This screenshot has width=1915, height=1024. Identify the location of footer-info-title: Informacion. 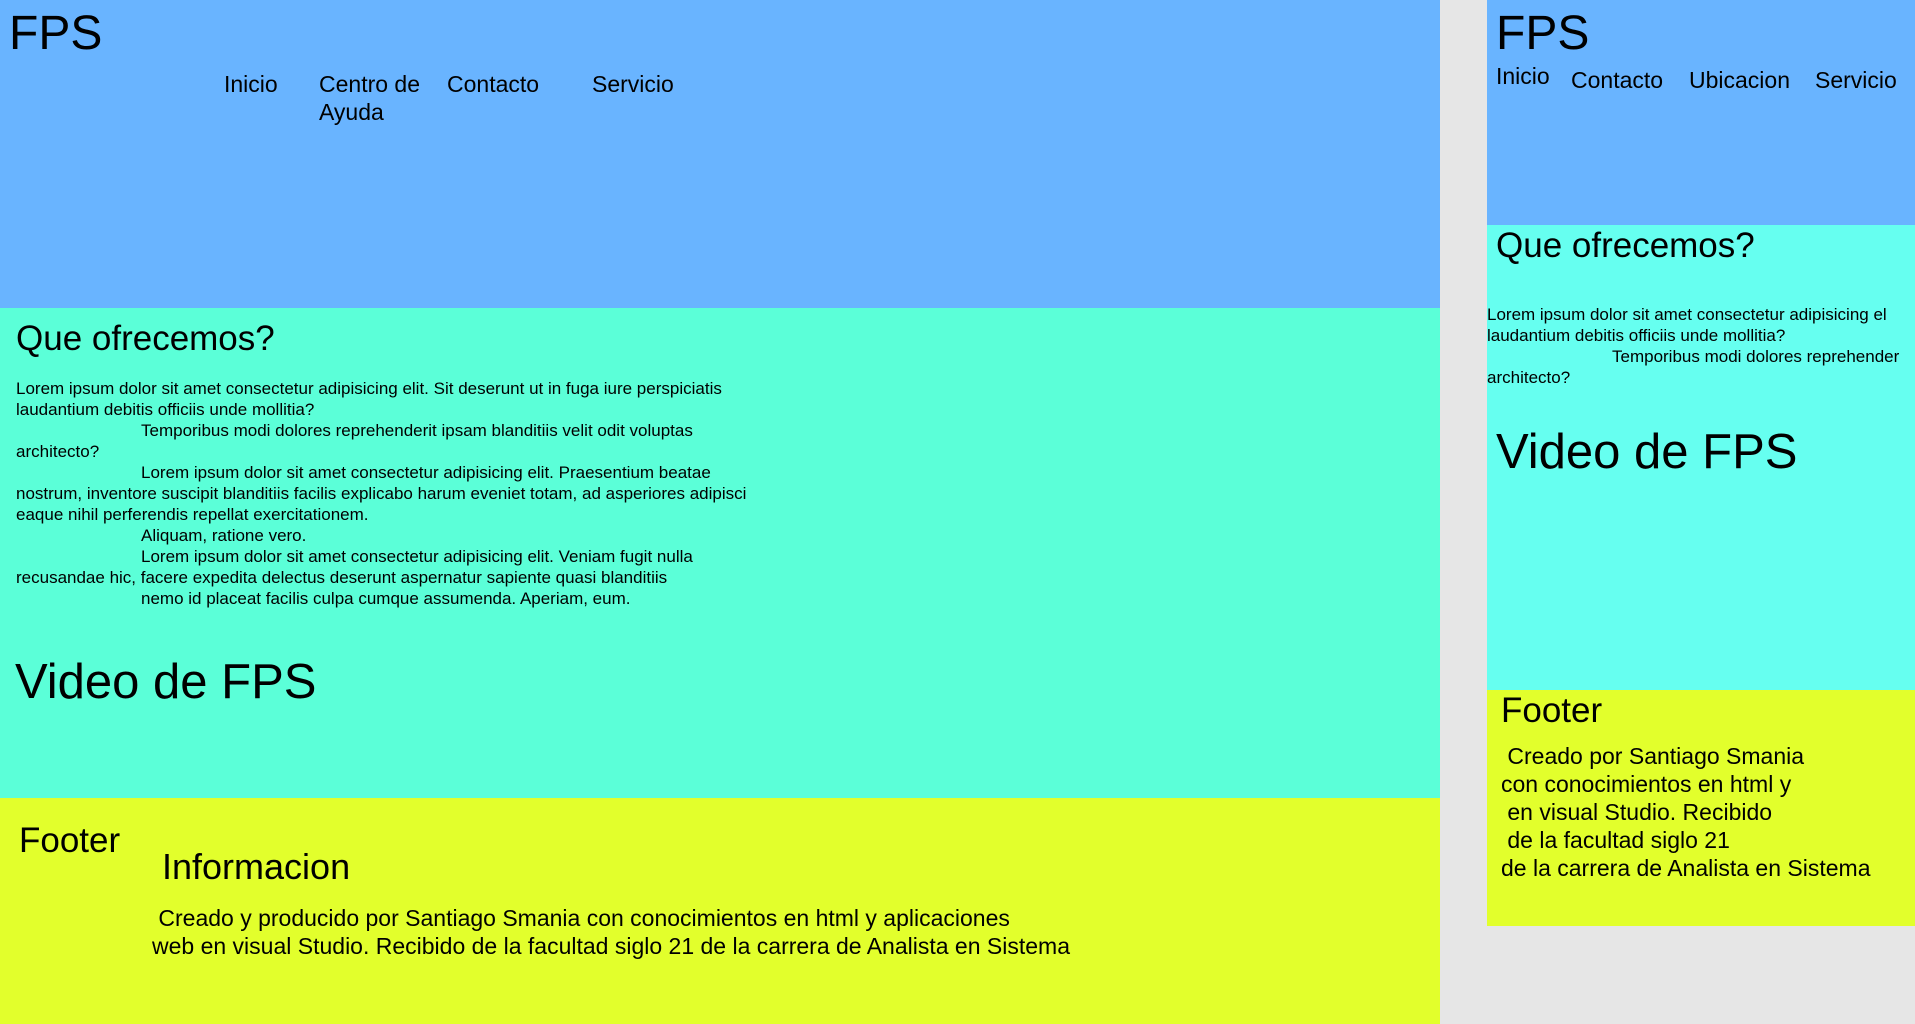
(256, 866).